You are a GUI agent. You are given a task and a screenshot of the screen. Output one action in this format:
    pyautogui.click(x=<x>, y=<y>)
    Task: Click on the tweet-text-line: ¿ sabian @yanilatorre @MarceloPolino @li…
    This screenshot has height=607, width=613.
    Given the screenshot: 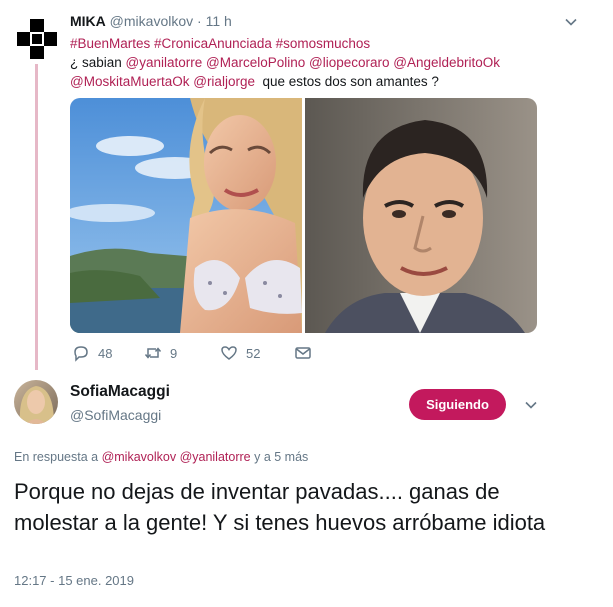 What is the action you would take?
    pyautogui.click(x=285, y=62)
    